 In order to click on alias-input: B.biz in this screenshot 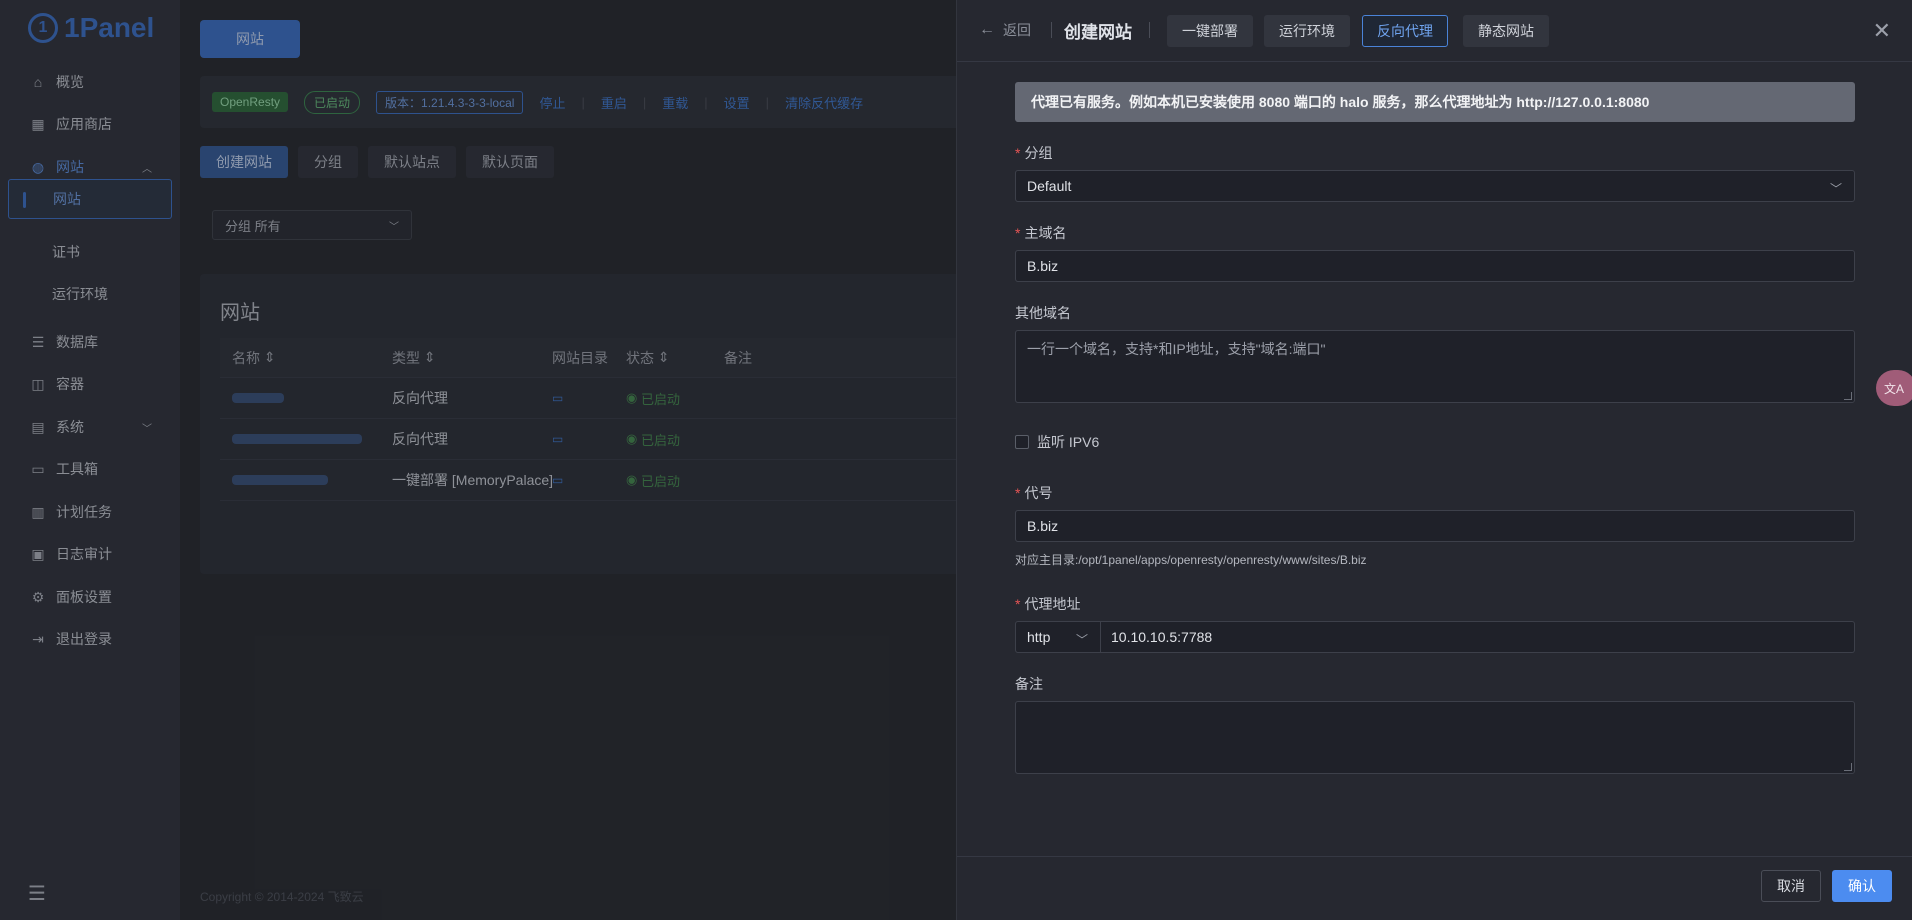, I will do `click(1435, 526)`.